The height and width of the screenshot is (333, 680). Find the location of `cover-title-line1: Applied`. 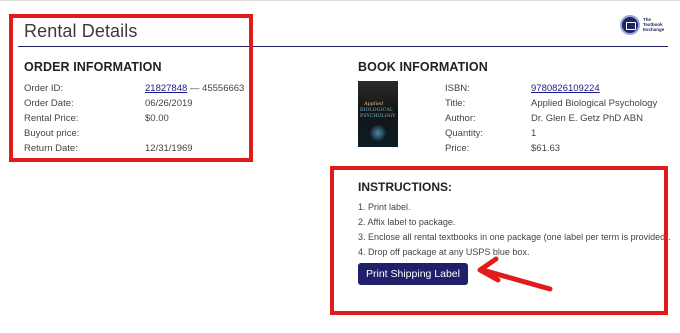

cover-title-line1: Applied is located at coordinates (374, 104).